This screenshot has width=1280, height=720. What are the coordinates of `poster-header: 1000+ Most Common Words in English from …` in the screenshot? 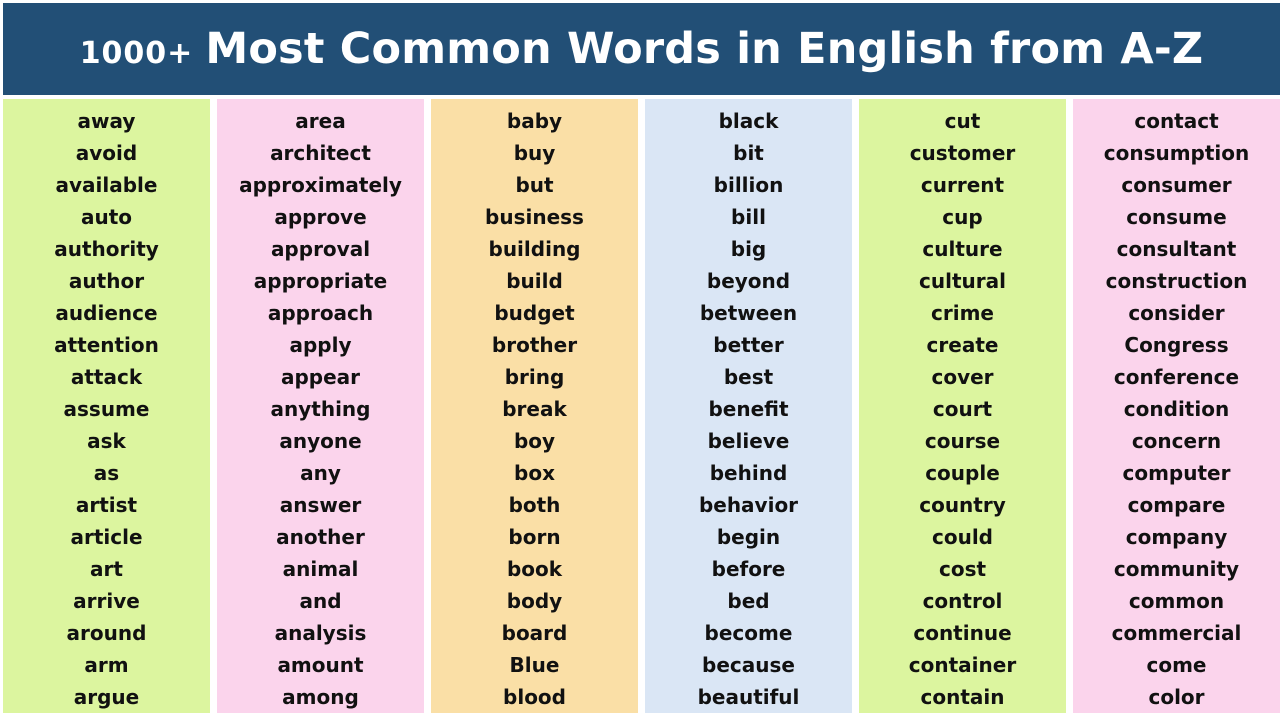 It's located at (641, 49).